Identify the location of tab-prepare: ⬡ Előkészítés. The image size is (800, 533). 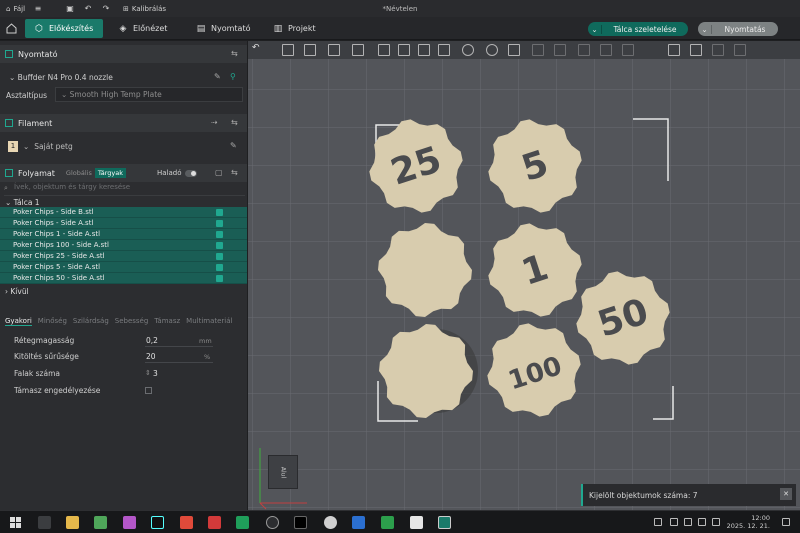
(64, 28).